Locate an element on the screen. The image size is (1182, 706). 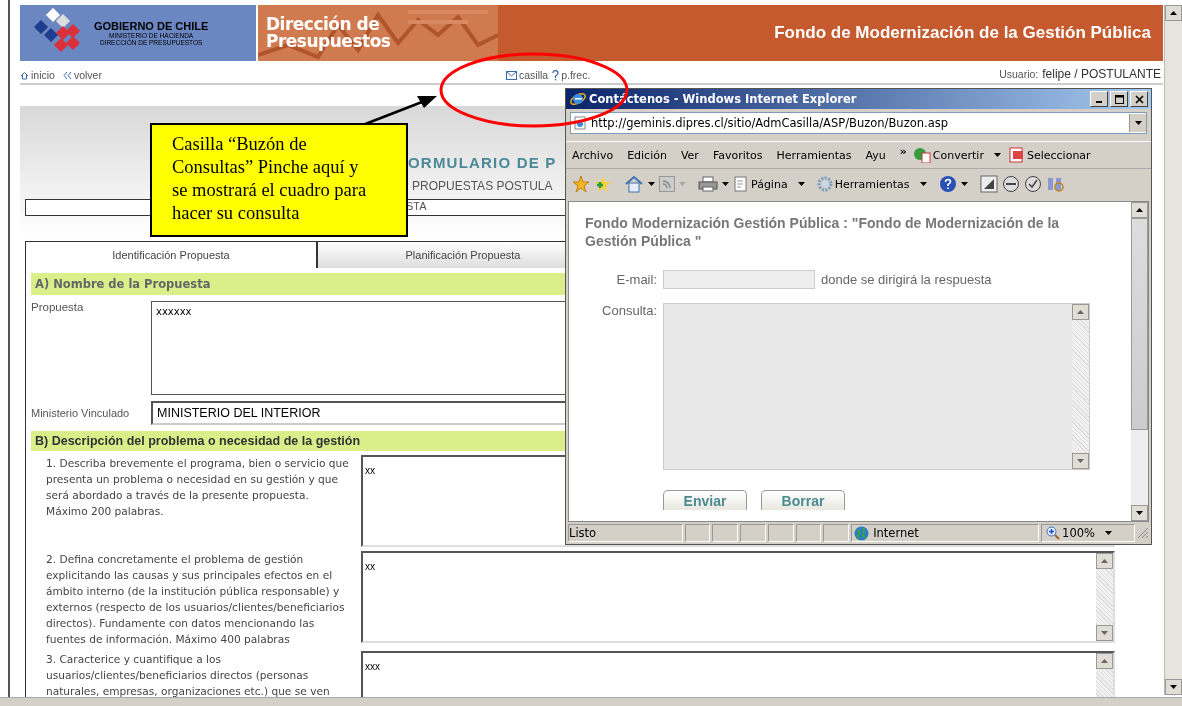
field-label: Ministerio Vinculado is located at coordinates (81, 413).